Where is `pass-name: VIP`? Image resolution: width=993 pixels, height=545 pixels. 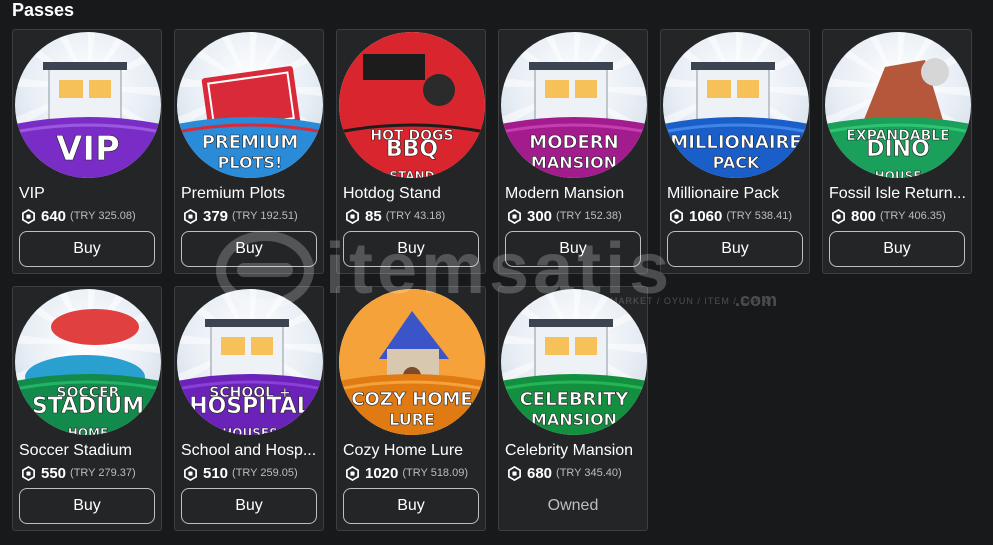 pass-name: VIP is located at coordinates (88, 194).